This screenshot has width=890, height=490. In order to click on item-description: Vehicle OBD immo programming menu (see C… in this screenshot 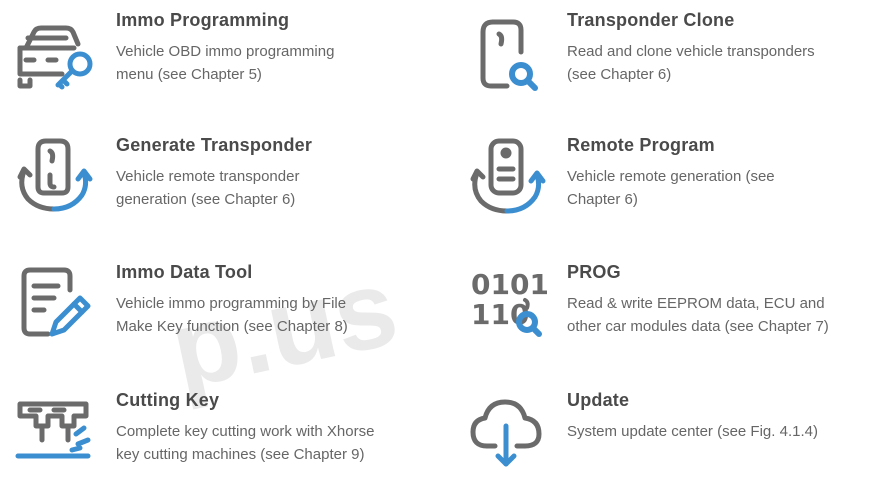, I will do `click(225, 63)`.